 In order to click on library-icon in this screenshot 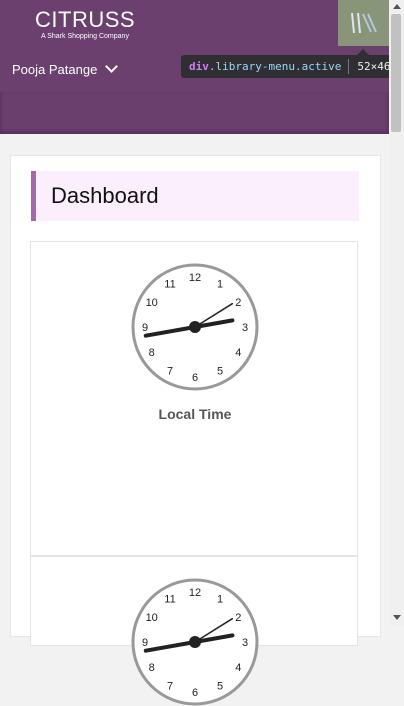, I will do `click(364, 23)`.